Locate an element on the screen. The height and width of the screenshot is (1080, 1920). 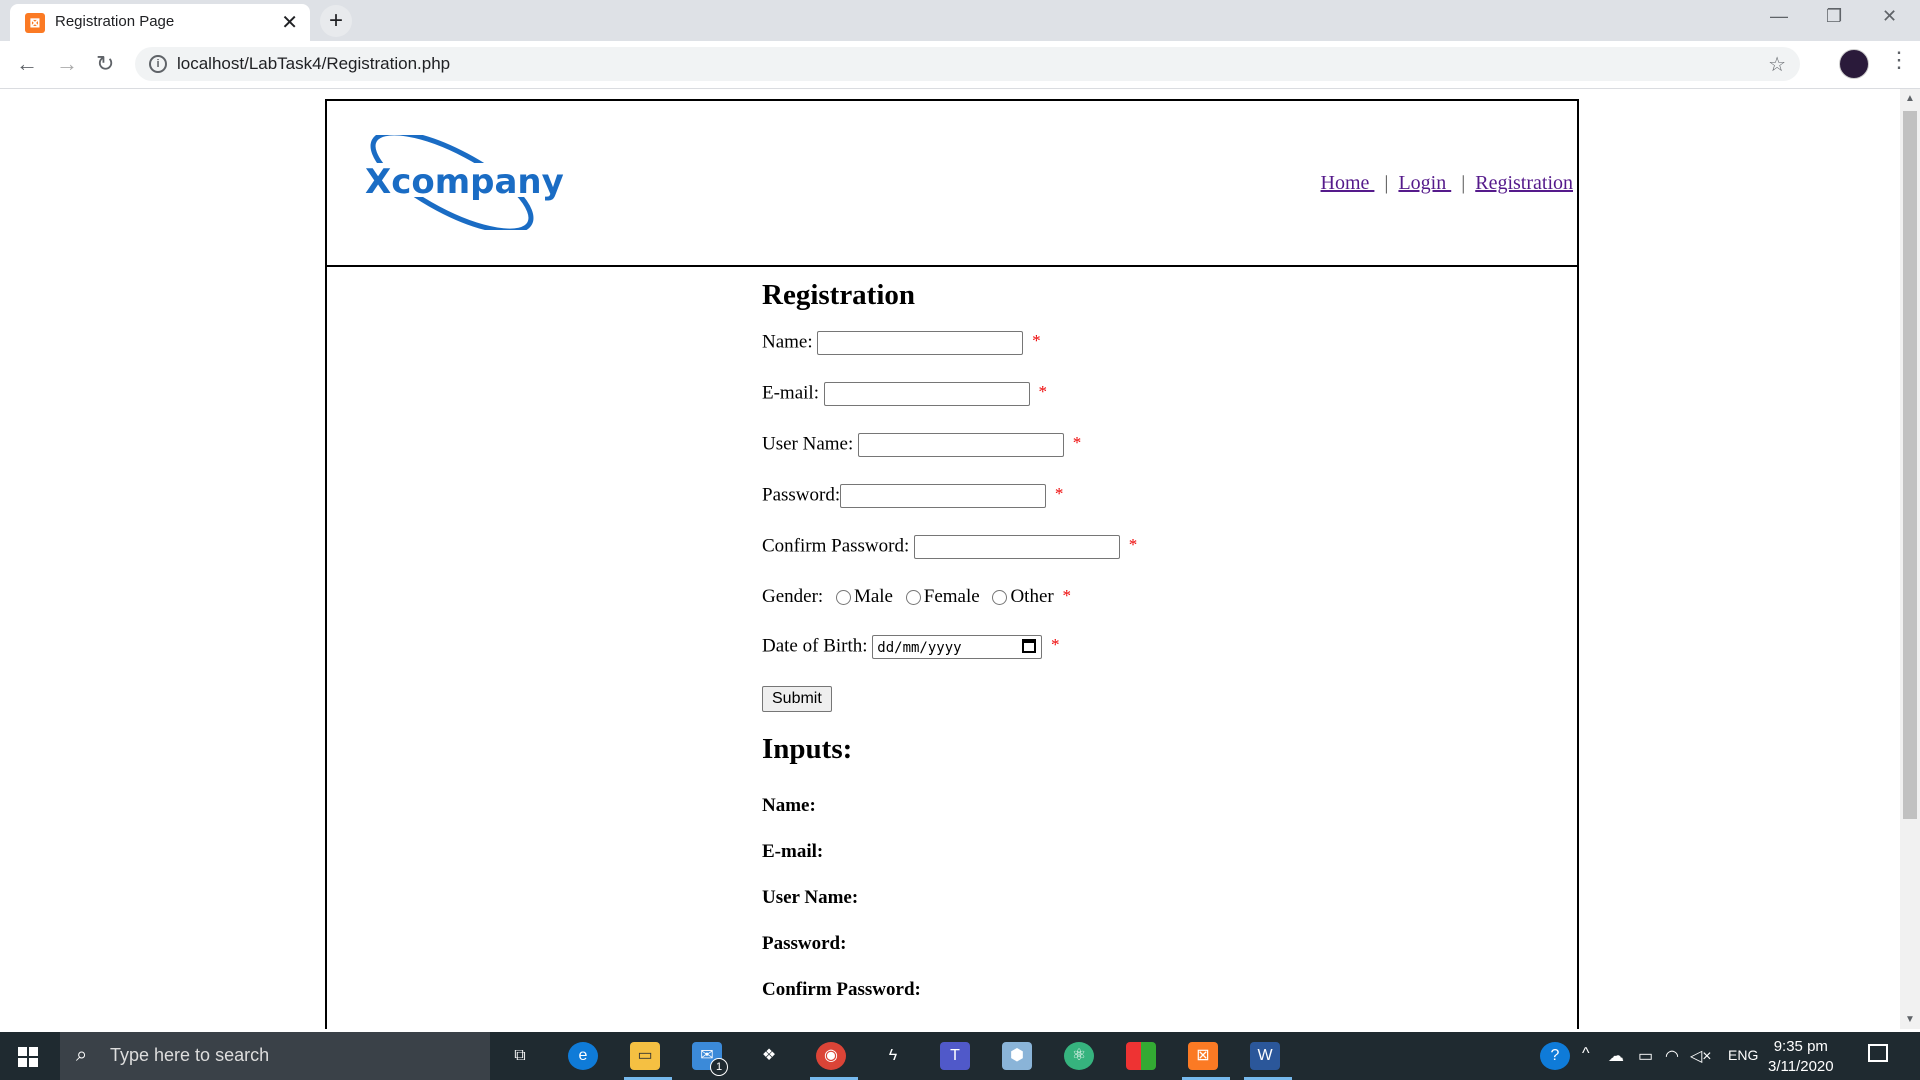
tab-title: Registration Page is located at coordinates (115, 21).